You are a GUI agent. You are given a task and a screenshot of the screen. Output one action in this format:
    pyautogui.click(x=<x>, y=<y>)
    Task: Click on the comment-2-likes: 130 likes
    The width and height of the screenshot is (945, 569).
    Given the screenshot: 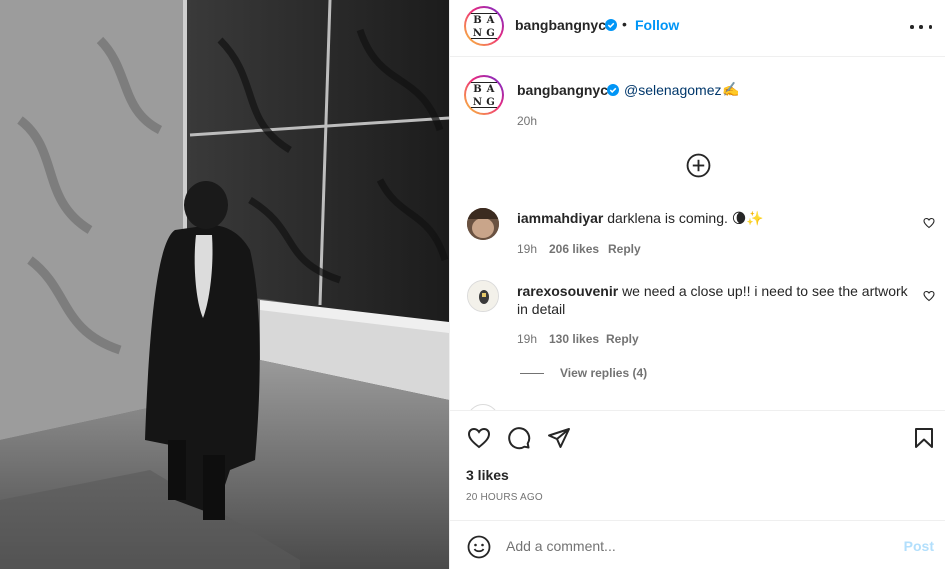 What is the action you would take?
    pyautogui.click(x=574, y=339)
    